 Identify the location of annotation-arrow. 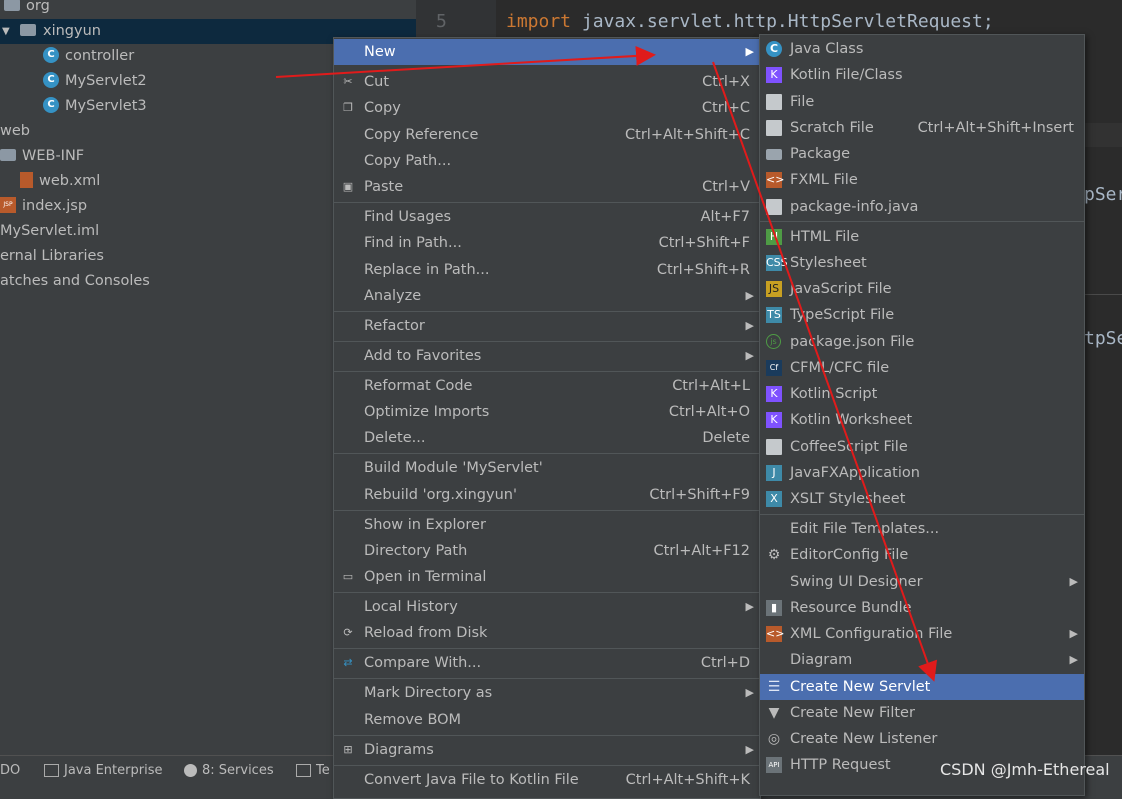
(465, 61).